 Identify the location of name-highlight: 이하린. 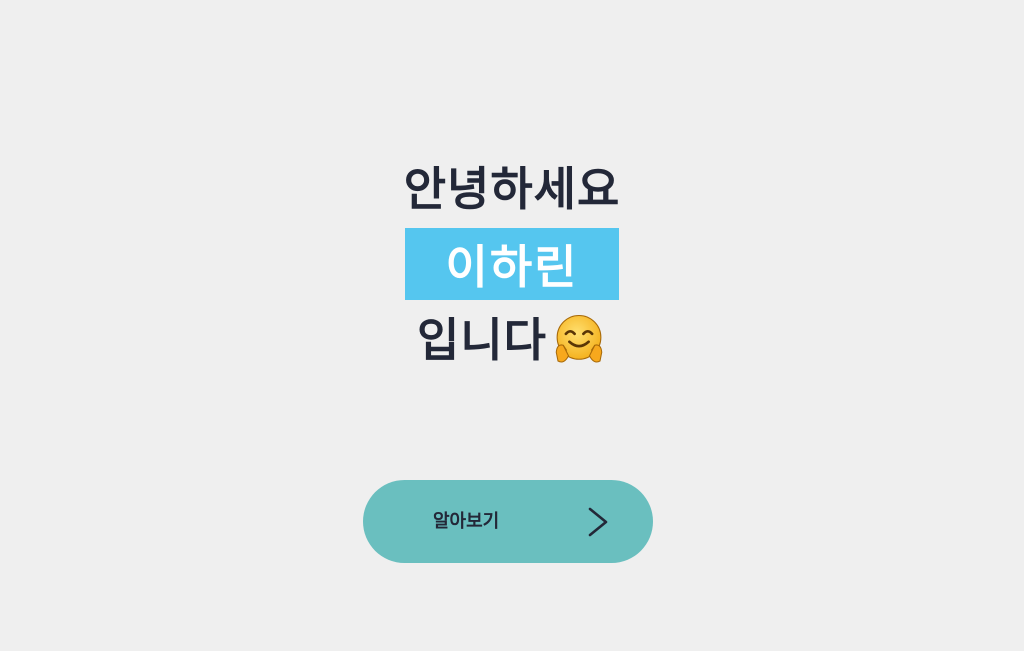
(512, 264).